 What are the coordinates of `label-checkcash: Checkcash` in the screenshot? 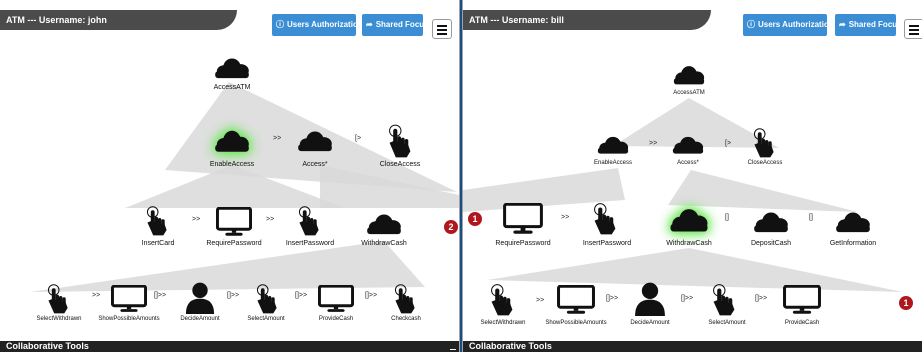 It's located at (406, 319).